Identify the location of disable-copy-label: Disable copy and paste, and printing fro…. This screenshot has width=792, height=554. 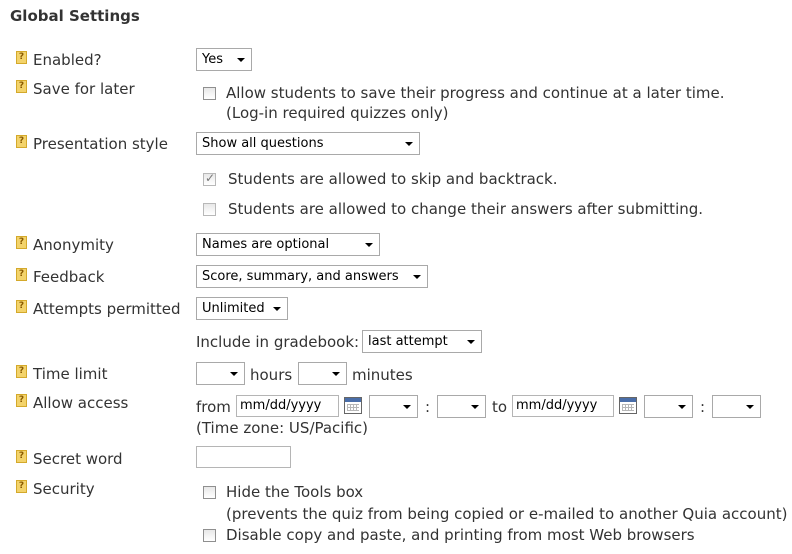
(460, 535).